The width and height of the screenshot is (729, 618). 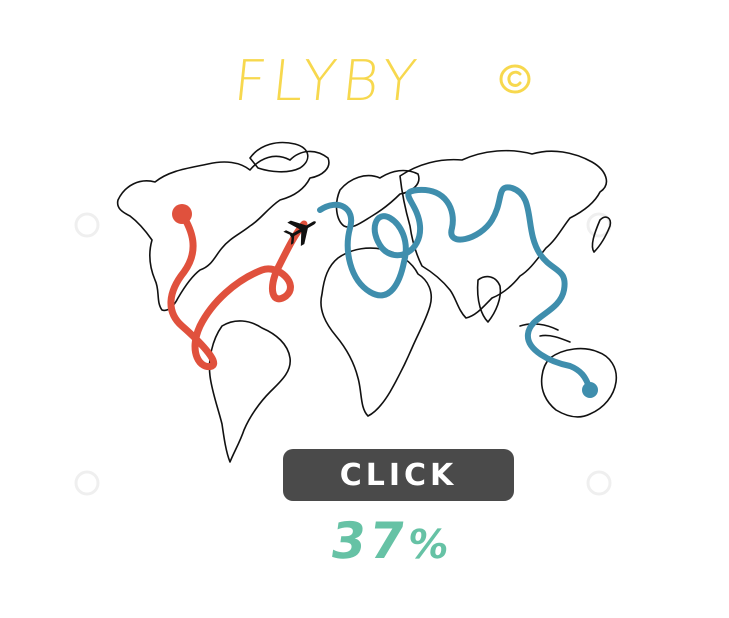 I want to click on progress-readout: 37%, so click(x=400, y=546).